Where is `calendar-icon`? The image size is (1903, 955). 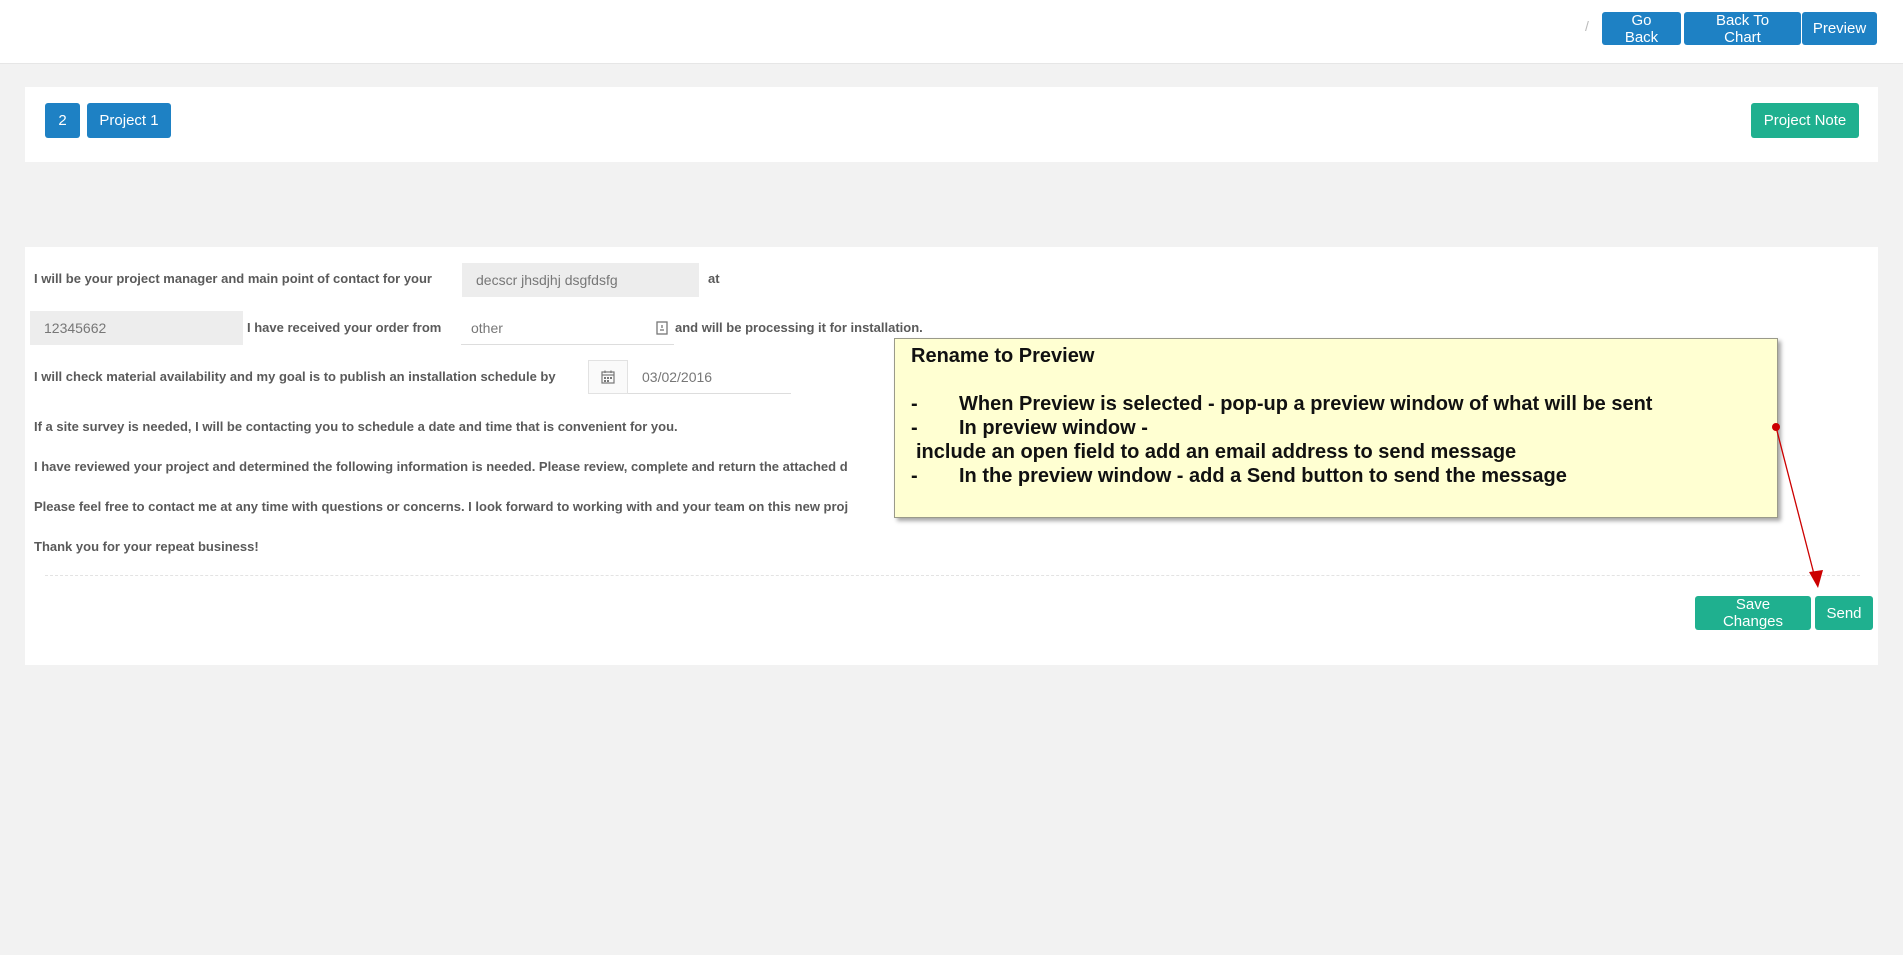 calendar-icon is located at coordinates (608, 377).